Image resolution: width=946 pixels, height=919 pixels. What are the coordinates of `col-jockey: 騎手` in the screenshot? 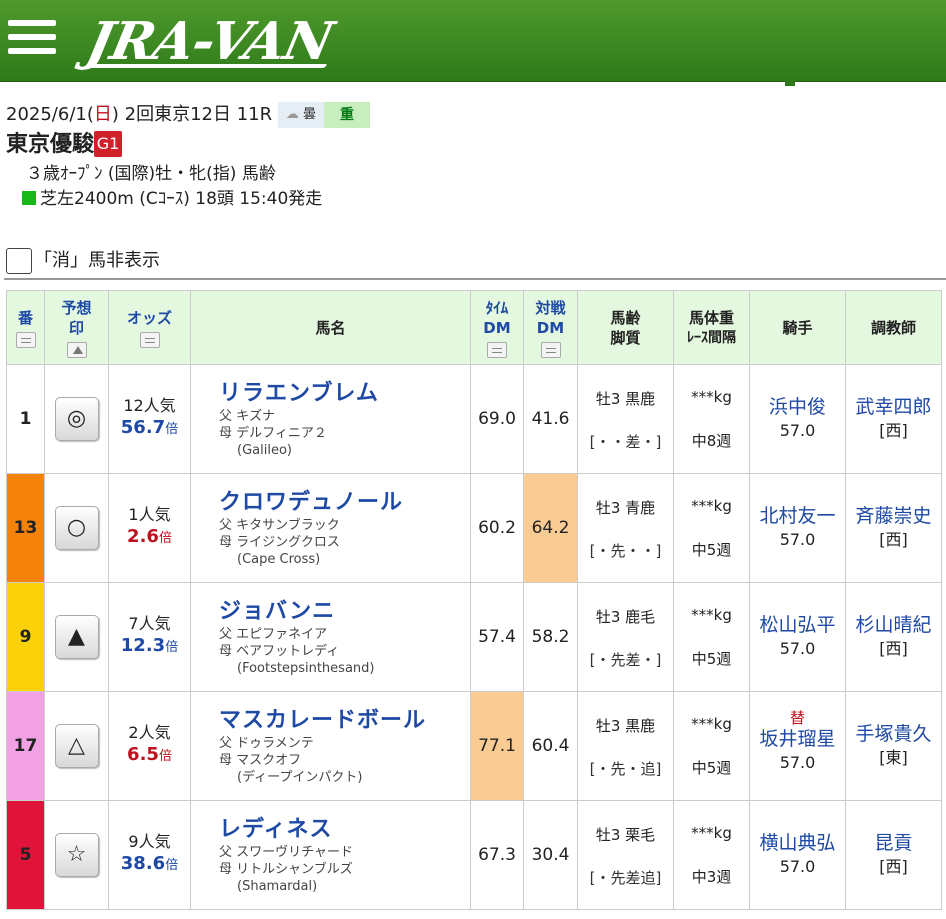 It's located at (797, 327).